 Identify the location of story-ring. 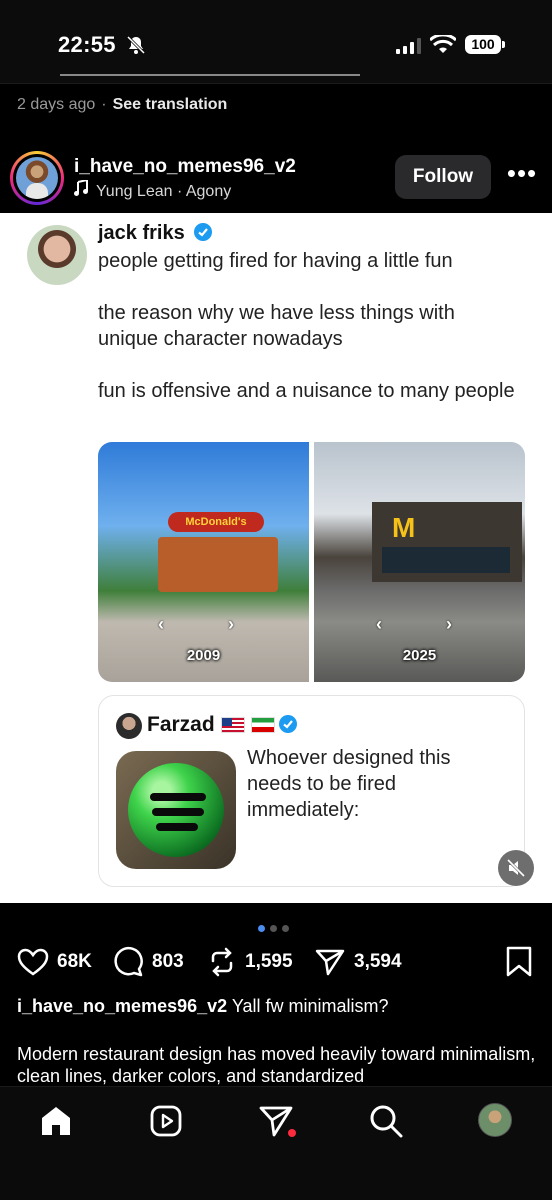
(37, 178).